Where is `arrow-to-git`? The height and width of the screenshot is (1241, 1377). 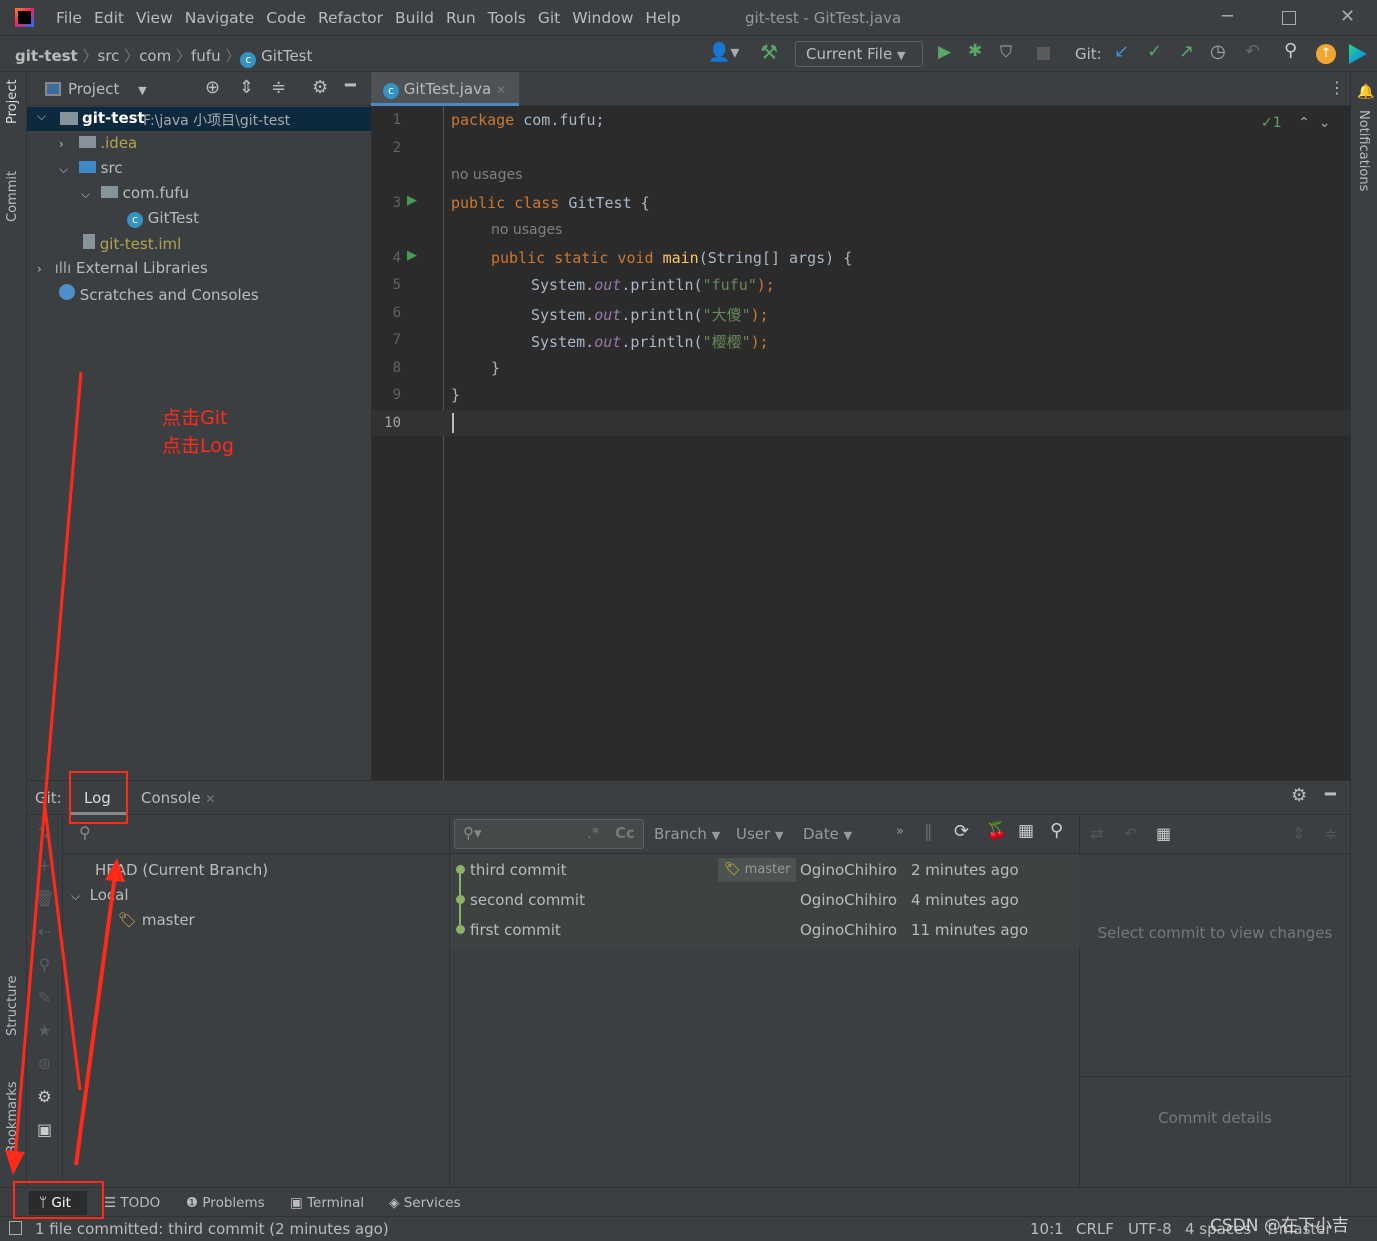 arrow-to-git is located at coordinates (48, 766).